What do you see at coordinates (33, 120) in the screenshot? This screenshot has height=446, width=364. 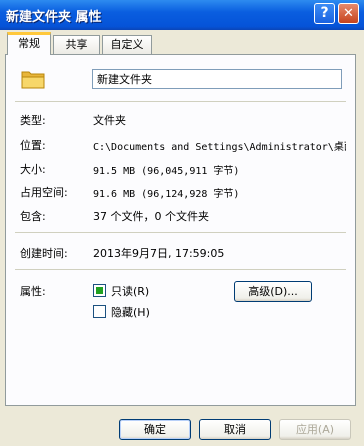 I see `type-label: 类型:` at bounding box center [33, 120].